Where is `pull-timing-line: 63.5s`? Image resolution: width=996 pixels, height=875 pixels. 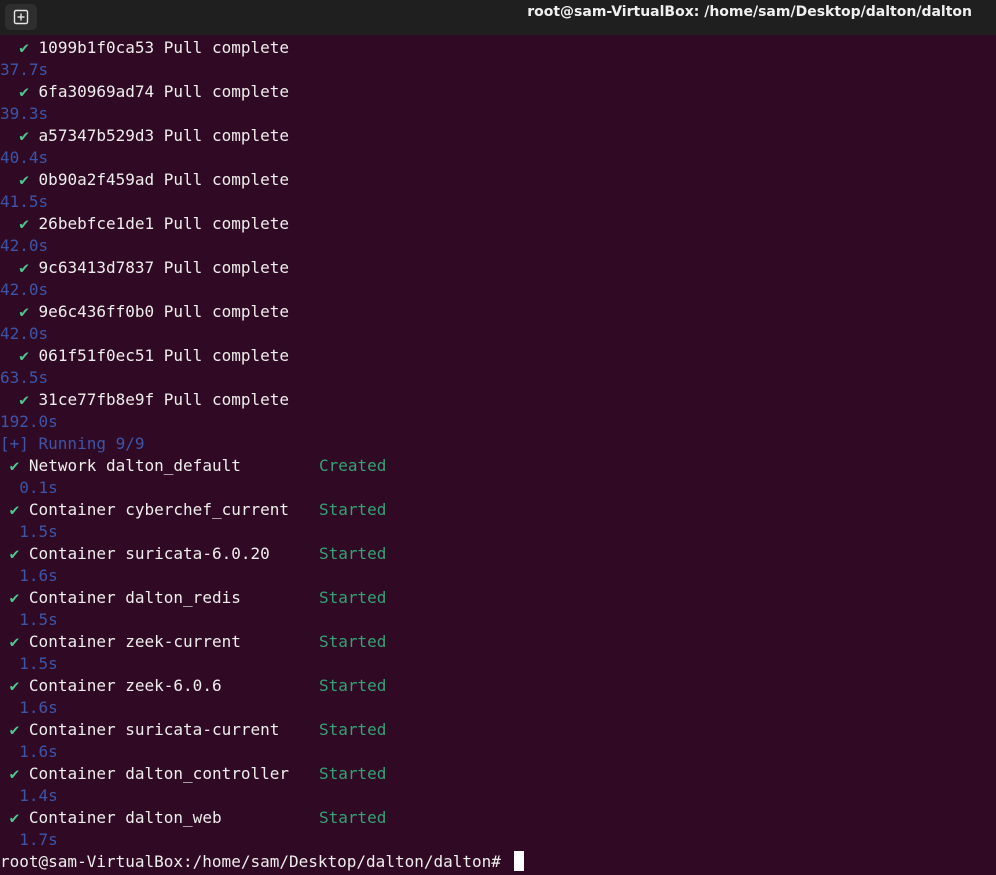
pull-timing-line: 63.5s is located at coordinates (498, 378).